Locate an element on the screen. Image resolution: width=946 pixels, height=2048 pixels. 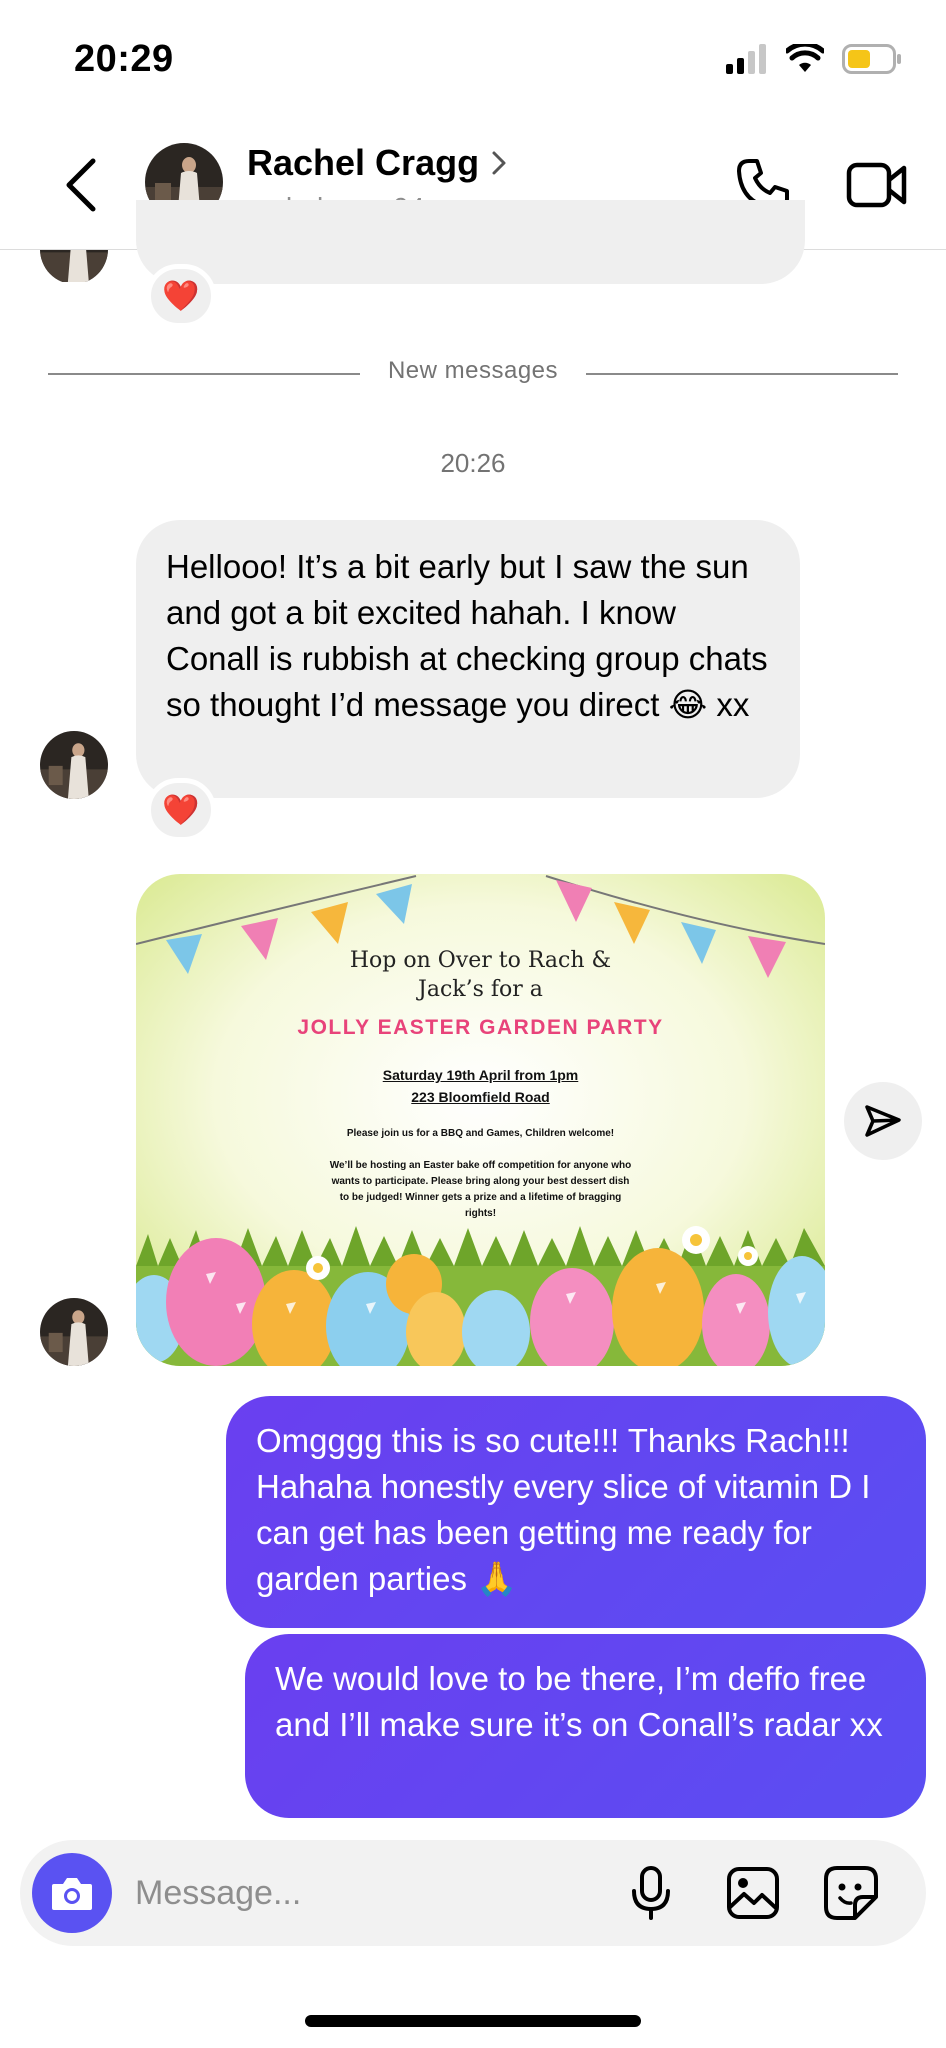
camera-button is located at coordinates (72, 1893).